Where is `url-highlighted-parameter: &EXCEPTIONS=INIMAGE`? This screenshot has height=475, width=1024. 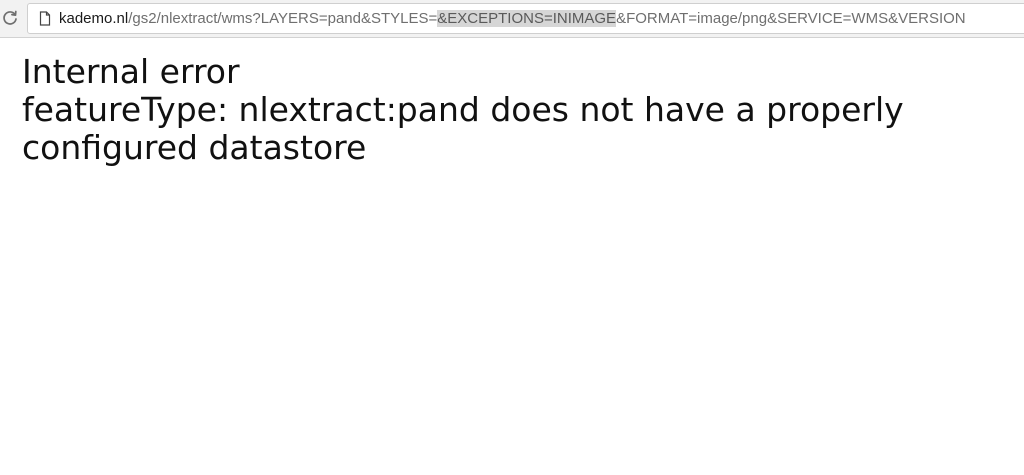 url-highlighted-parameter: &EXCEPTIONS=INIMAGE is located at coordinates (527, 18).